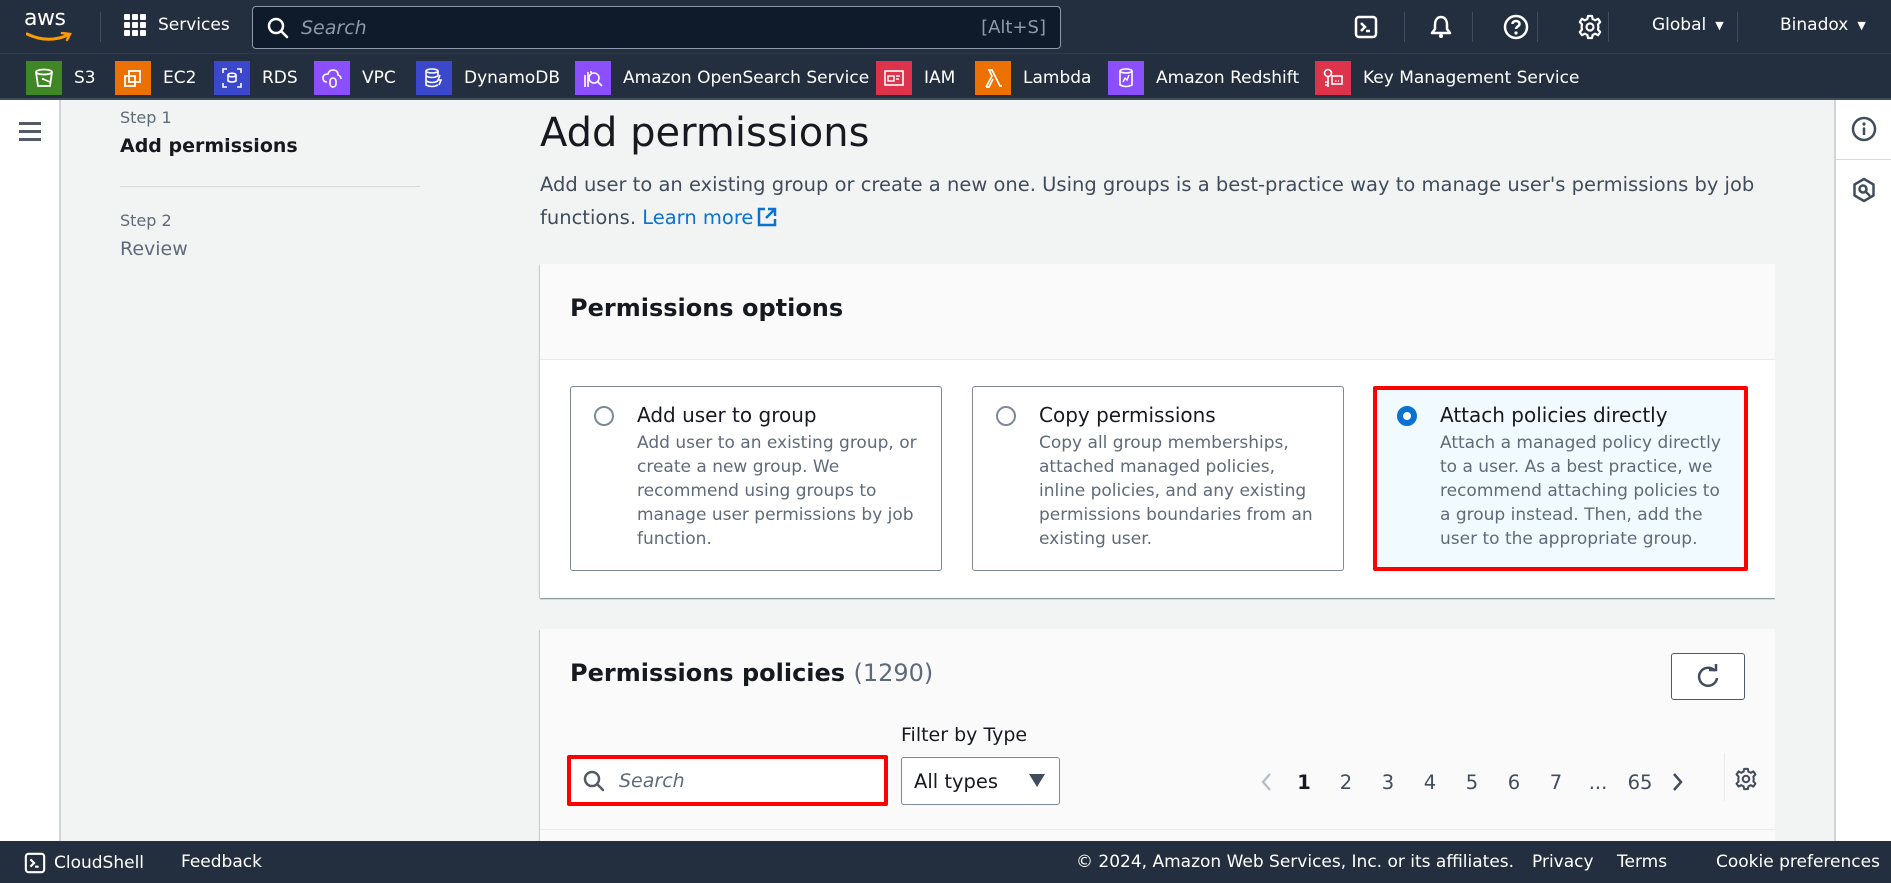 This screenshot has height=883, width=1891. Describe the element at coordinates (767, 217) in the screenshot. I see `external-link-icon` at that location.